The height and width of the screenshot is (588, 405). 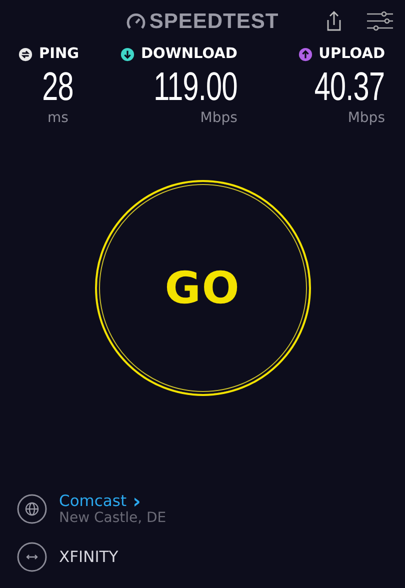 What do you see at coordinates (58, 87) in the screenshot?
I see `metric-value: 28` at bounding box center [58, 87].